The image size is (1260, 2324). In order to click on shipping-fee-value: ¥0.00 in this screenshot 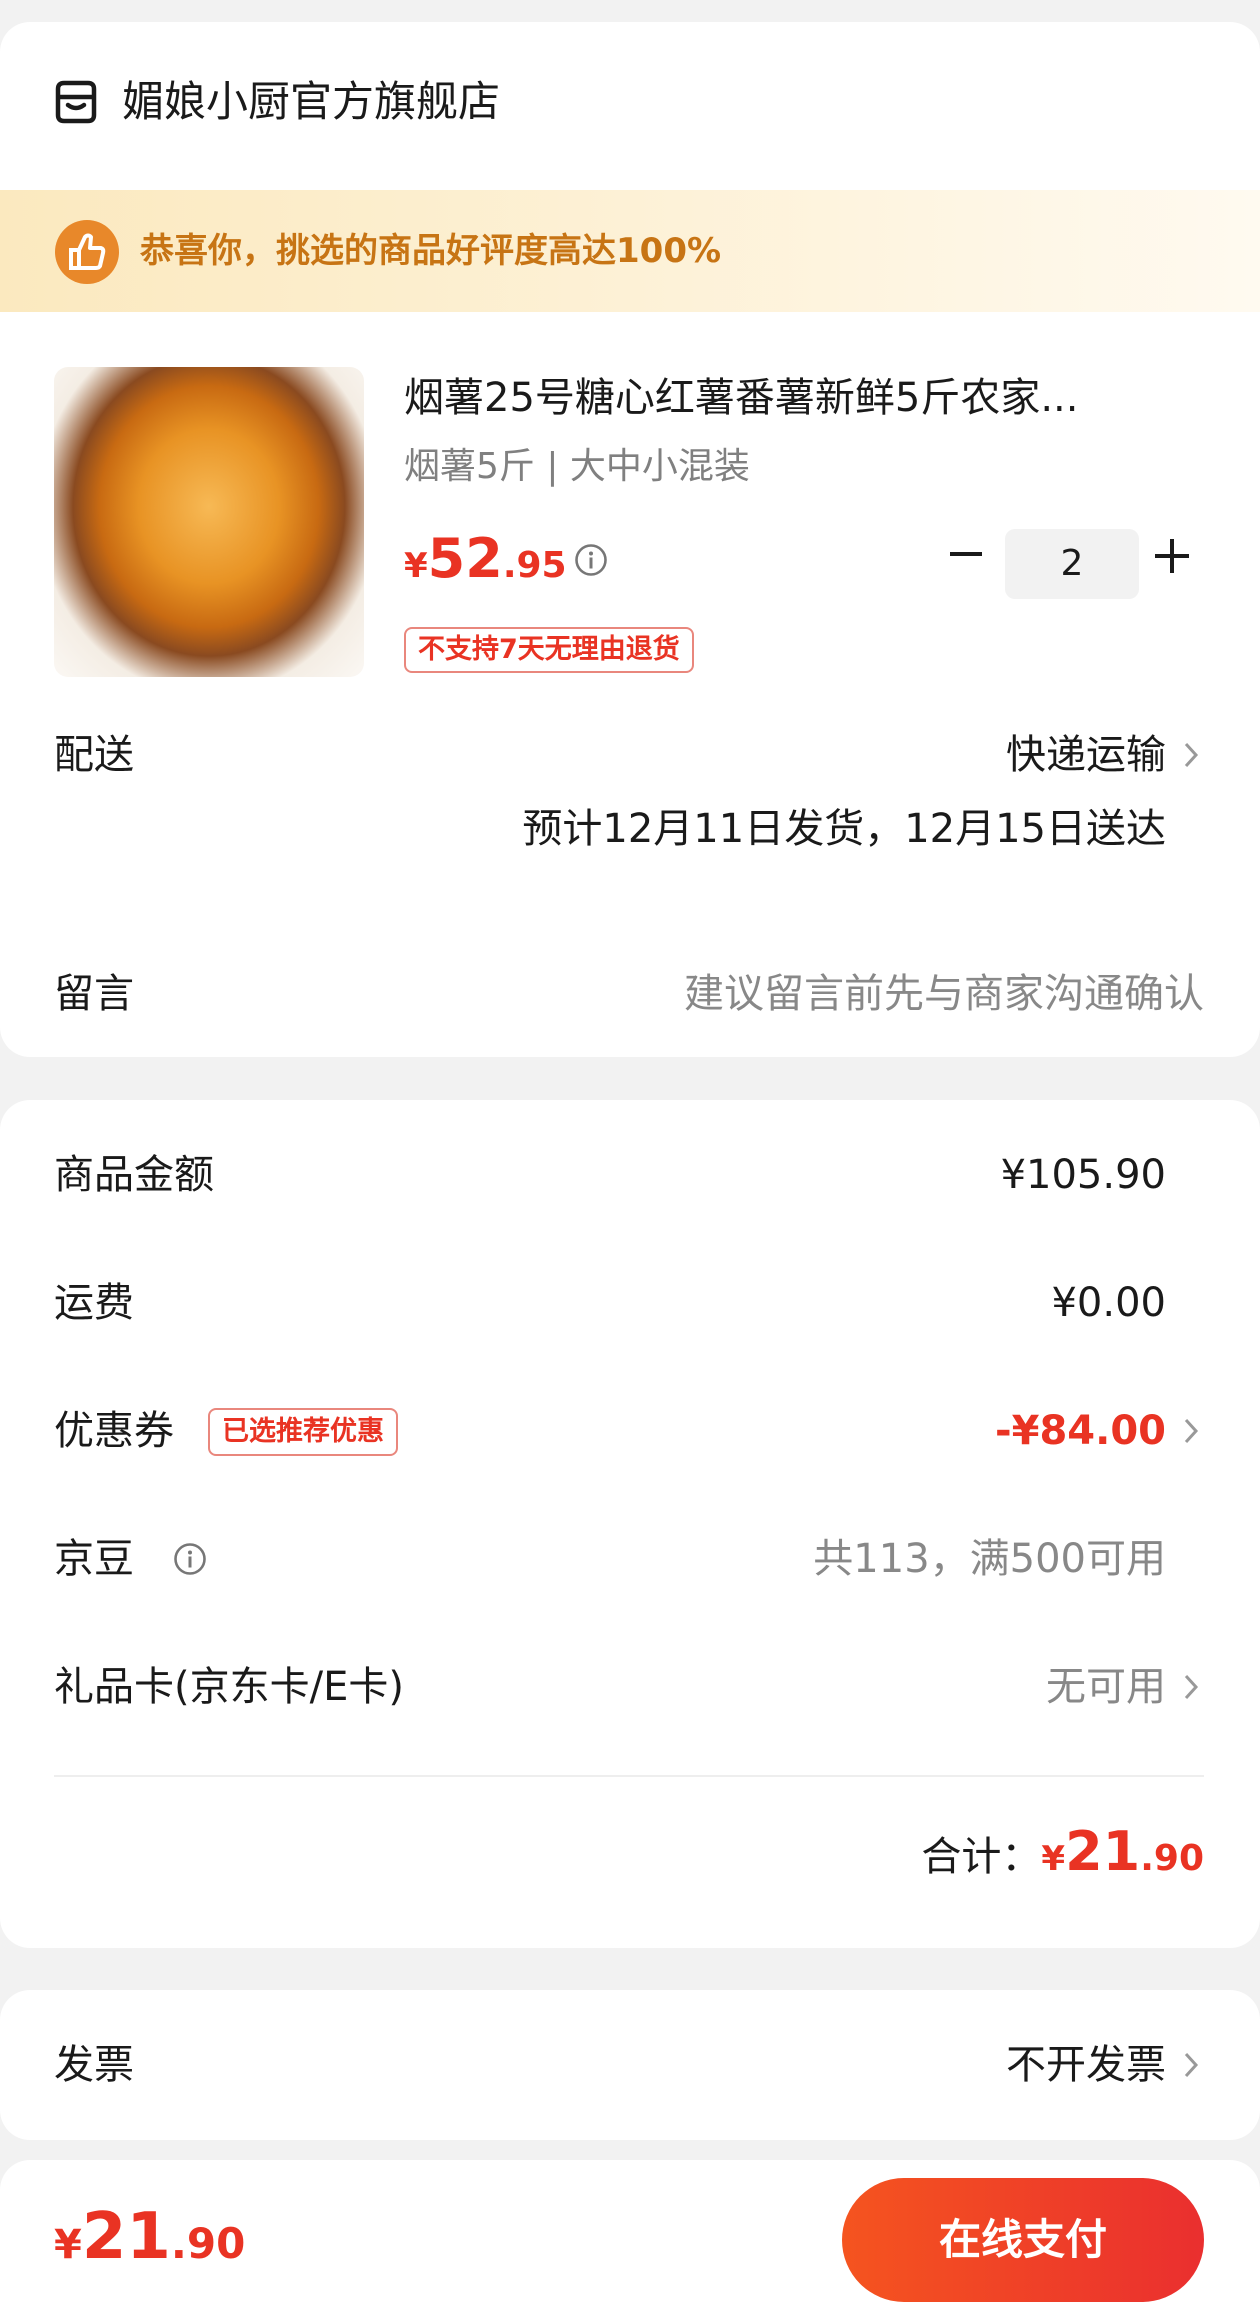, I will do `click(1108, 1303)`.